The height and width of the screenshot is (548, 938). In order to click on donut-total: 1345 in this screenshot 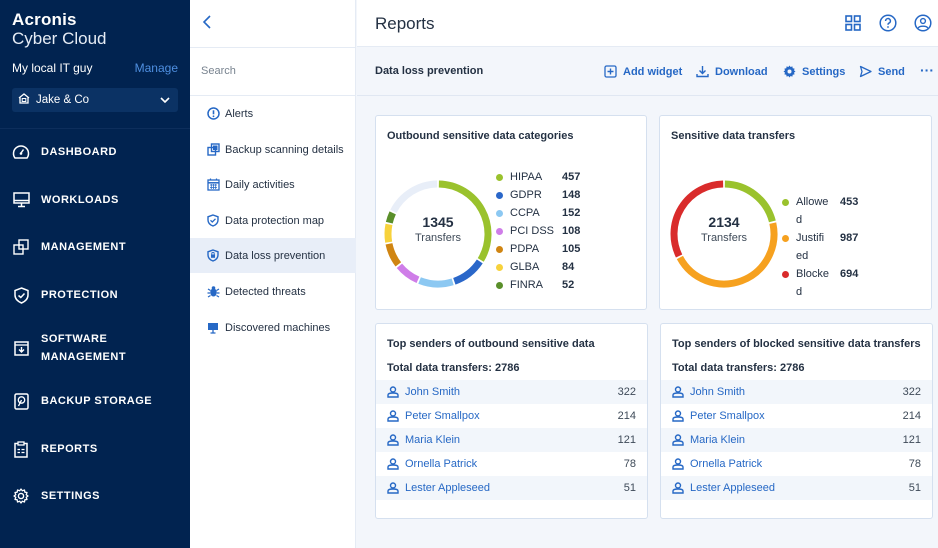, I will do `click(438, 222)`.